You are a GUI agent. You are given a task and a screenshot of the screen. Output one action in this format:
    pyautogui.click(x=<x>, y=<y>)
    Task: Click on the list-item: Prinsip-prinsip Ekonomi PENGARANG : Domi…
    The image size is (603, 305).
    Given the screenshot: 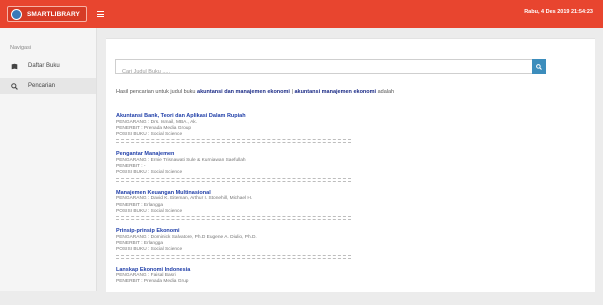 What is the action you would take?
    pyautogui.click(x=233, y=247)
    